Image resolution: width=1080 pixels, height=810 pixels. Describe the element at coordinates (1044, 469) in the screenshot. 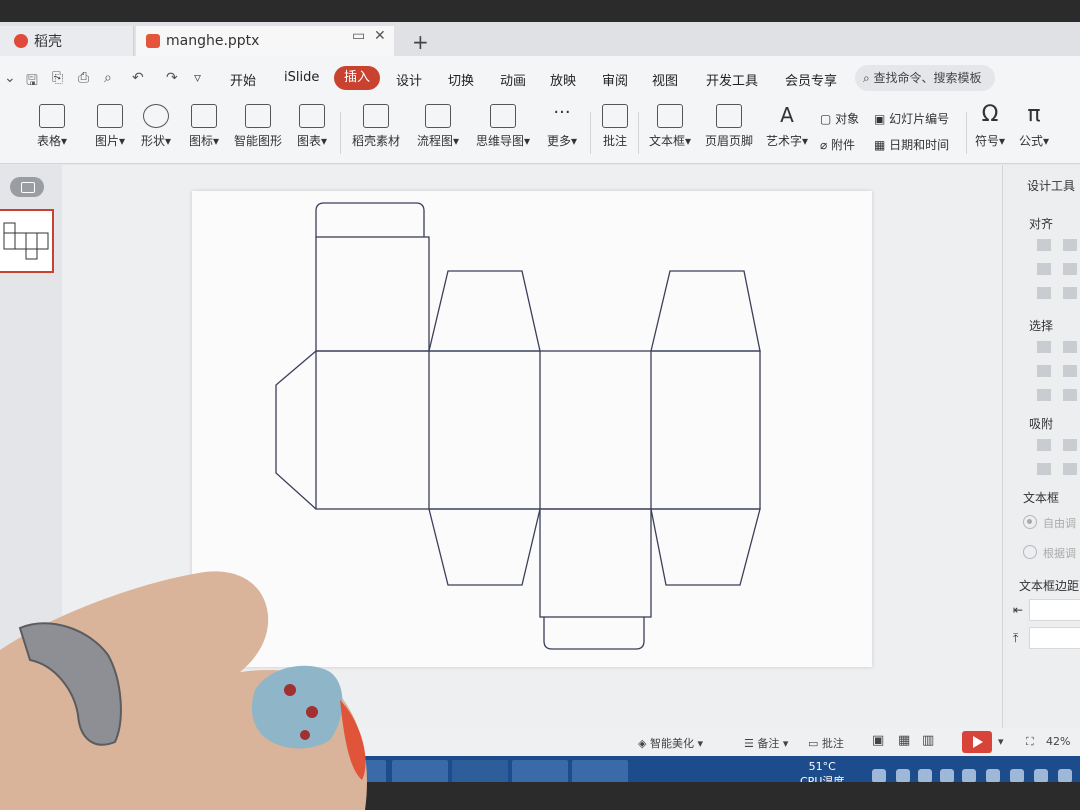

I see `snap-guide-icon` at that location.